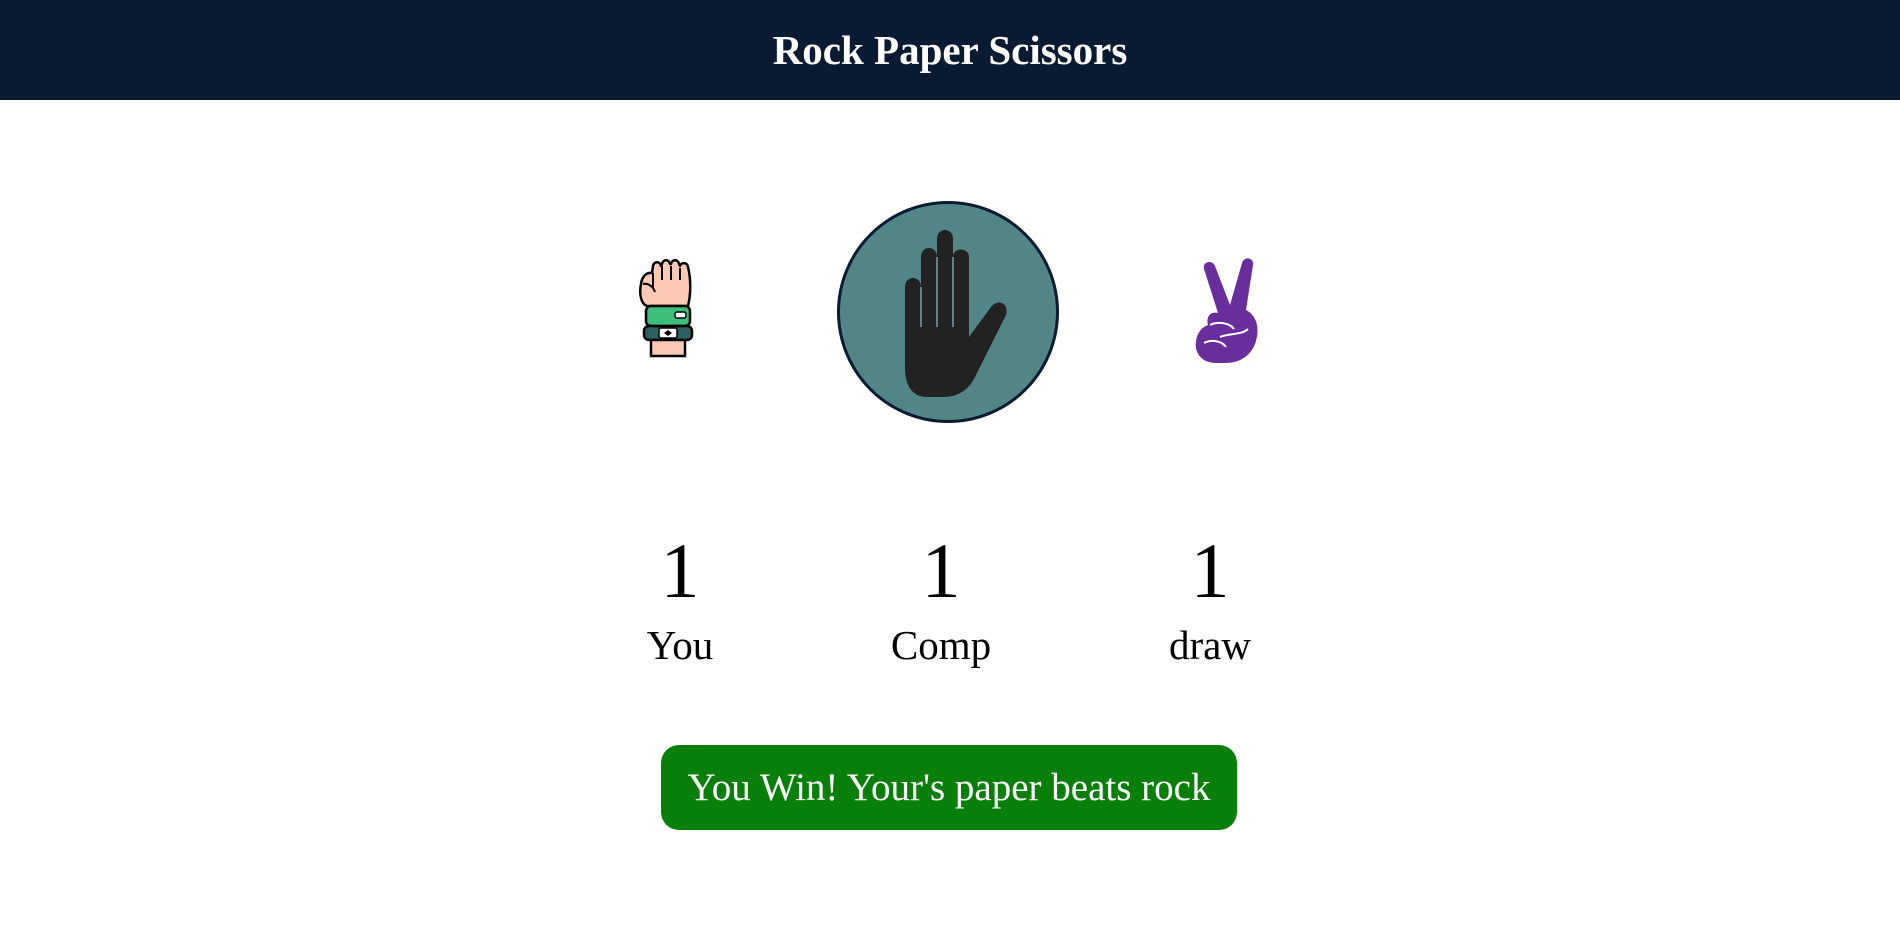  I want to click on rock-choice-button, so click(668, 314).